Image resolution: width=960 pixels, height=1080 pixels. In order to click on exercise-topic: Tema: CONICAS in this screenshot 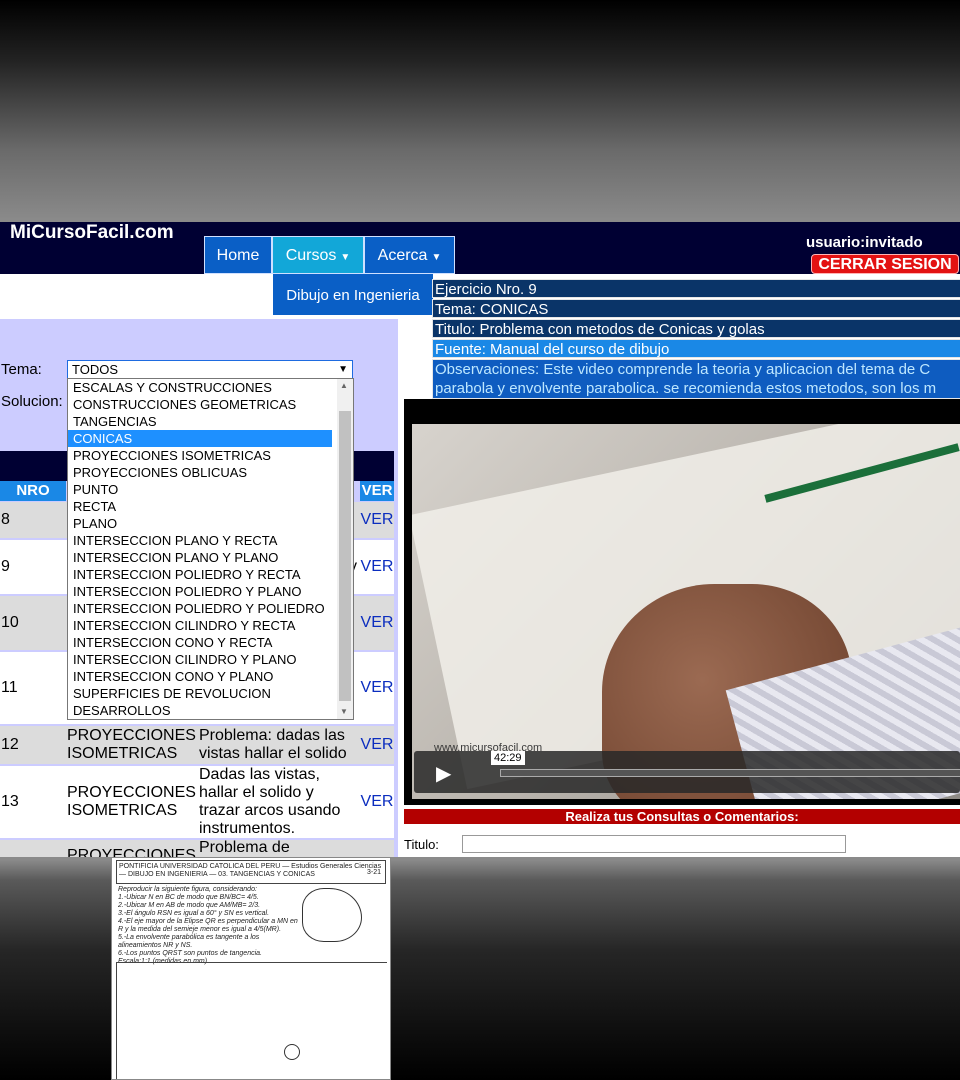, I will do `click(696, 308)`.